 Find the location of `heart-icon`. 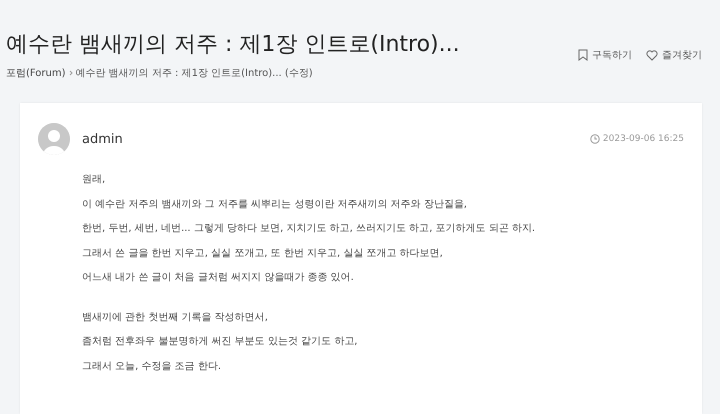

heart-icon is located at coordinates (652, 55).